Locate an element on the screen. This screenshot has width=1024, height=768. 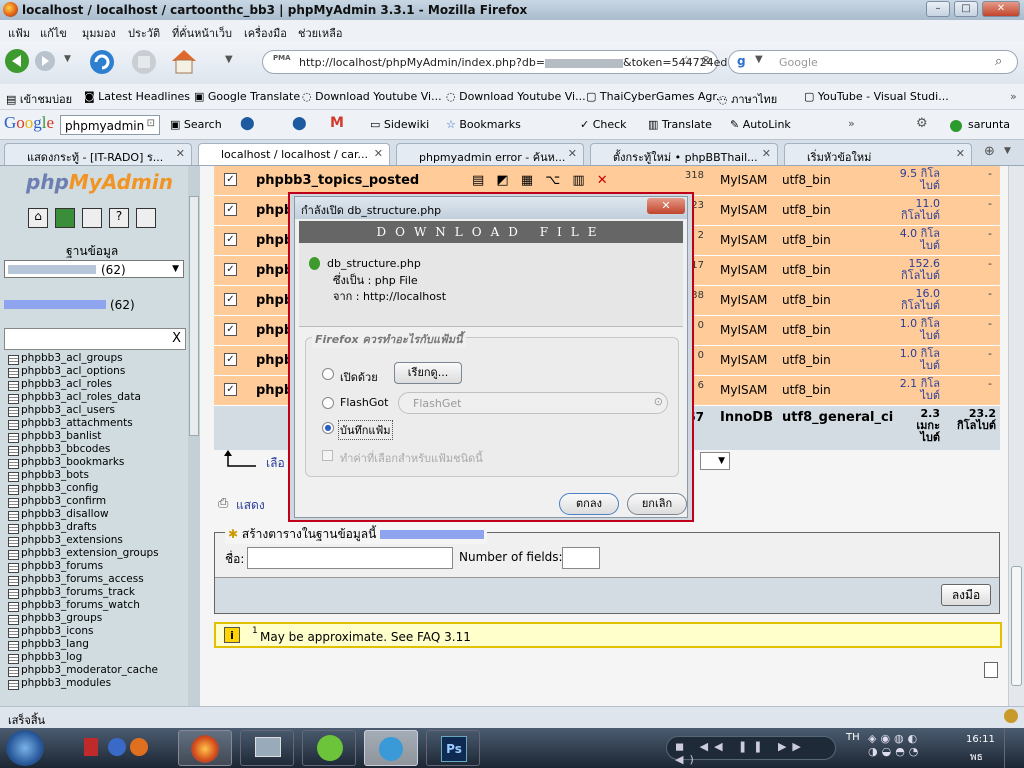
check-all-link: เลือ is located at coordinates (275, 463).